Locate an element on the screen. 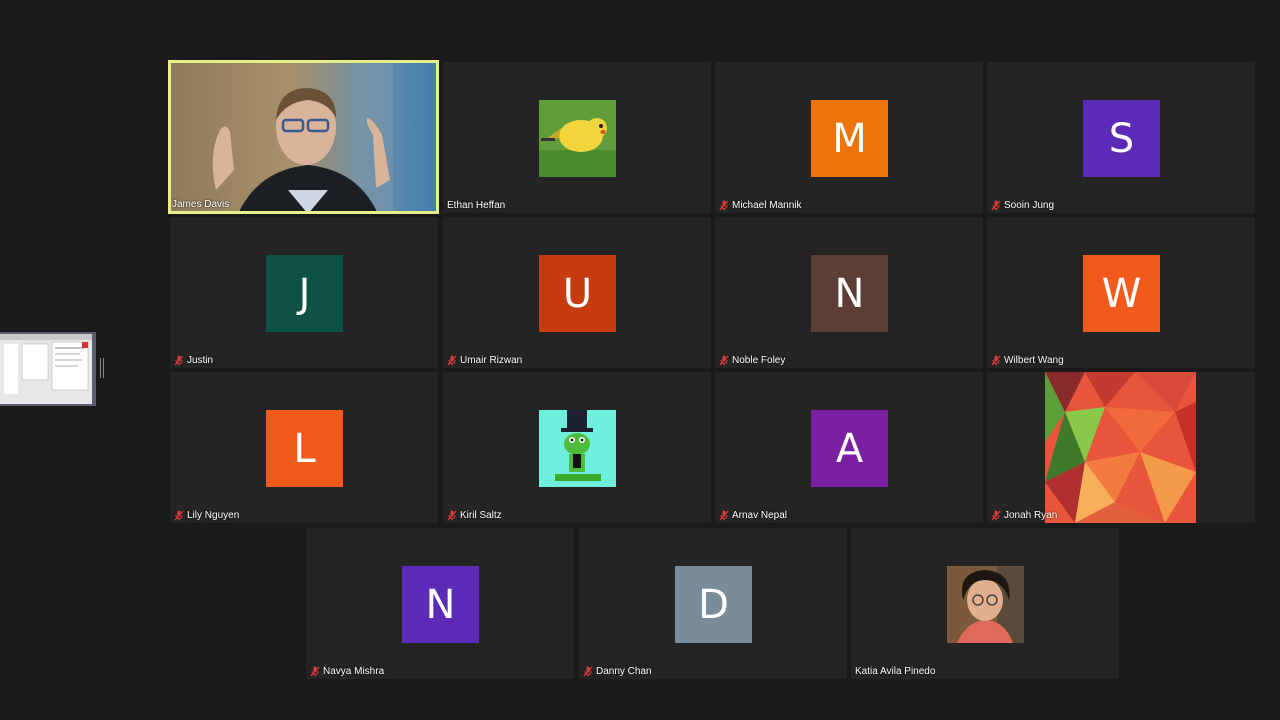 The image size is (1280, 720). document-preview-icon is located at coordinates (46, 369).